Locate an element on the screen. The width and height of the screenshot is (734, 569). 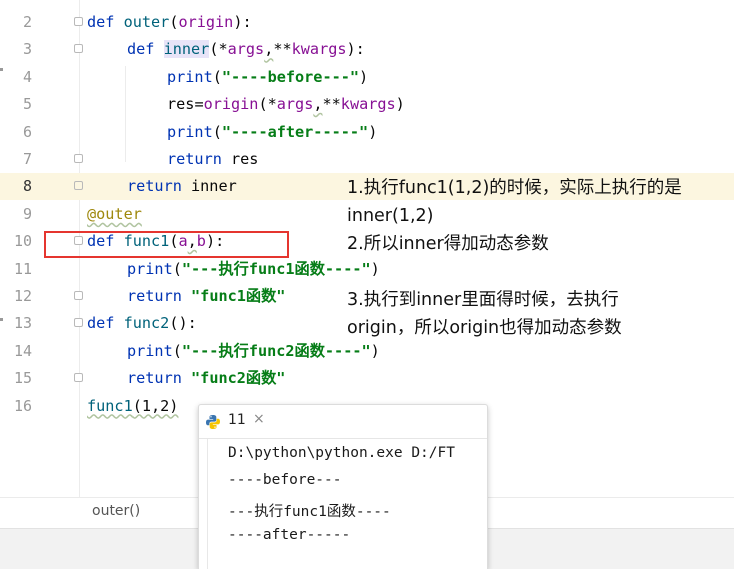
code-token: "----before---" is located at coordinates (290, 76).